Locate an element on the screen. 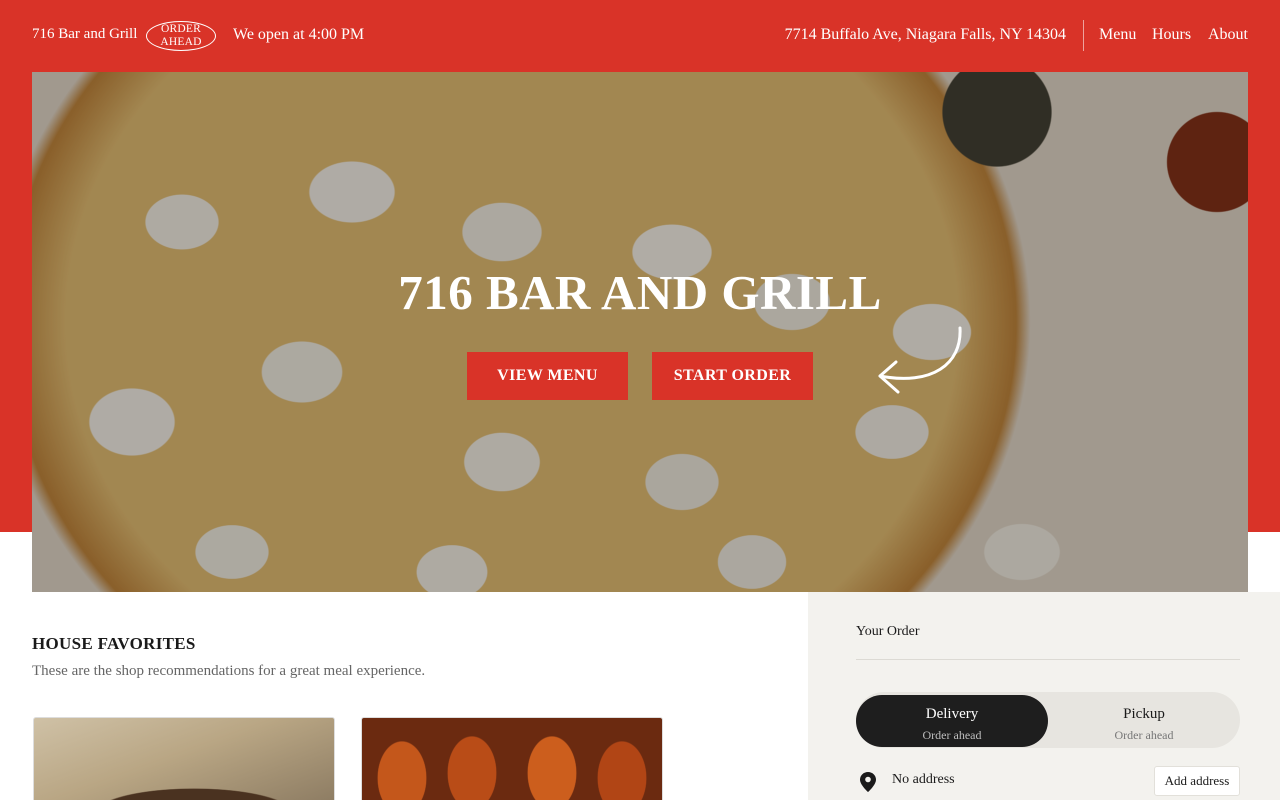 This screenshot has height=800, width=1280. order-ahead-badge: ORDER AHEAD is located at coordinates (181, 36).